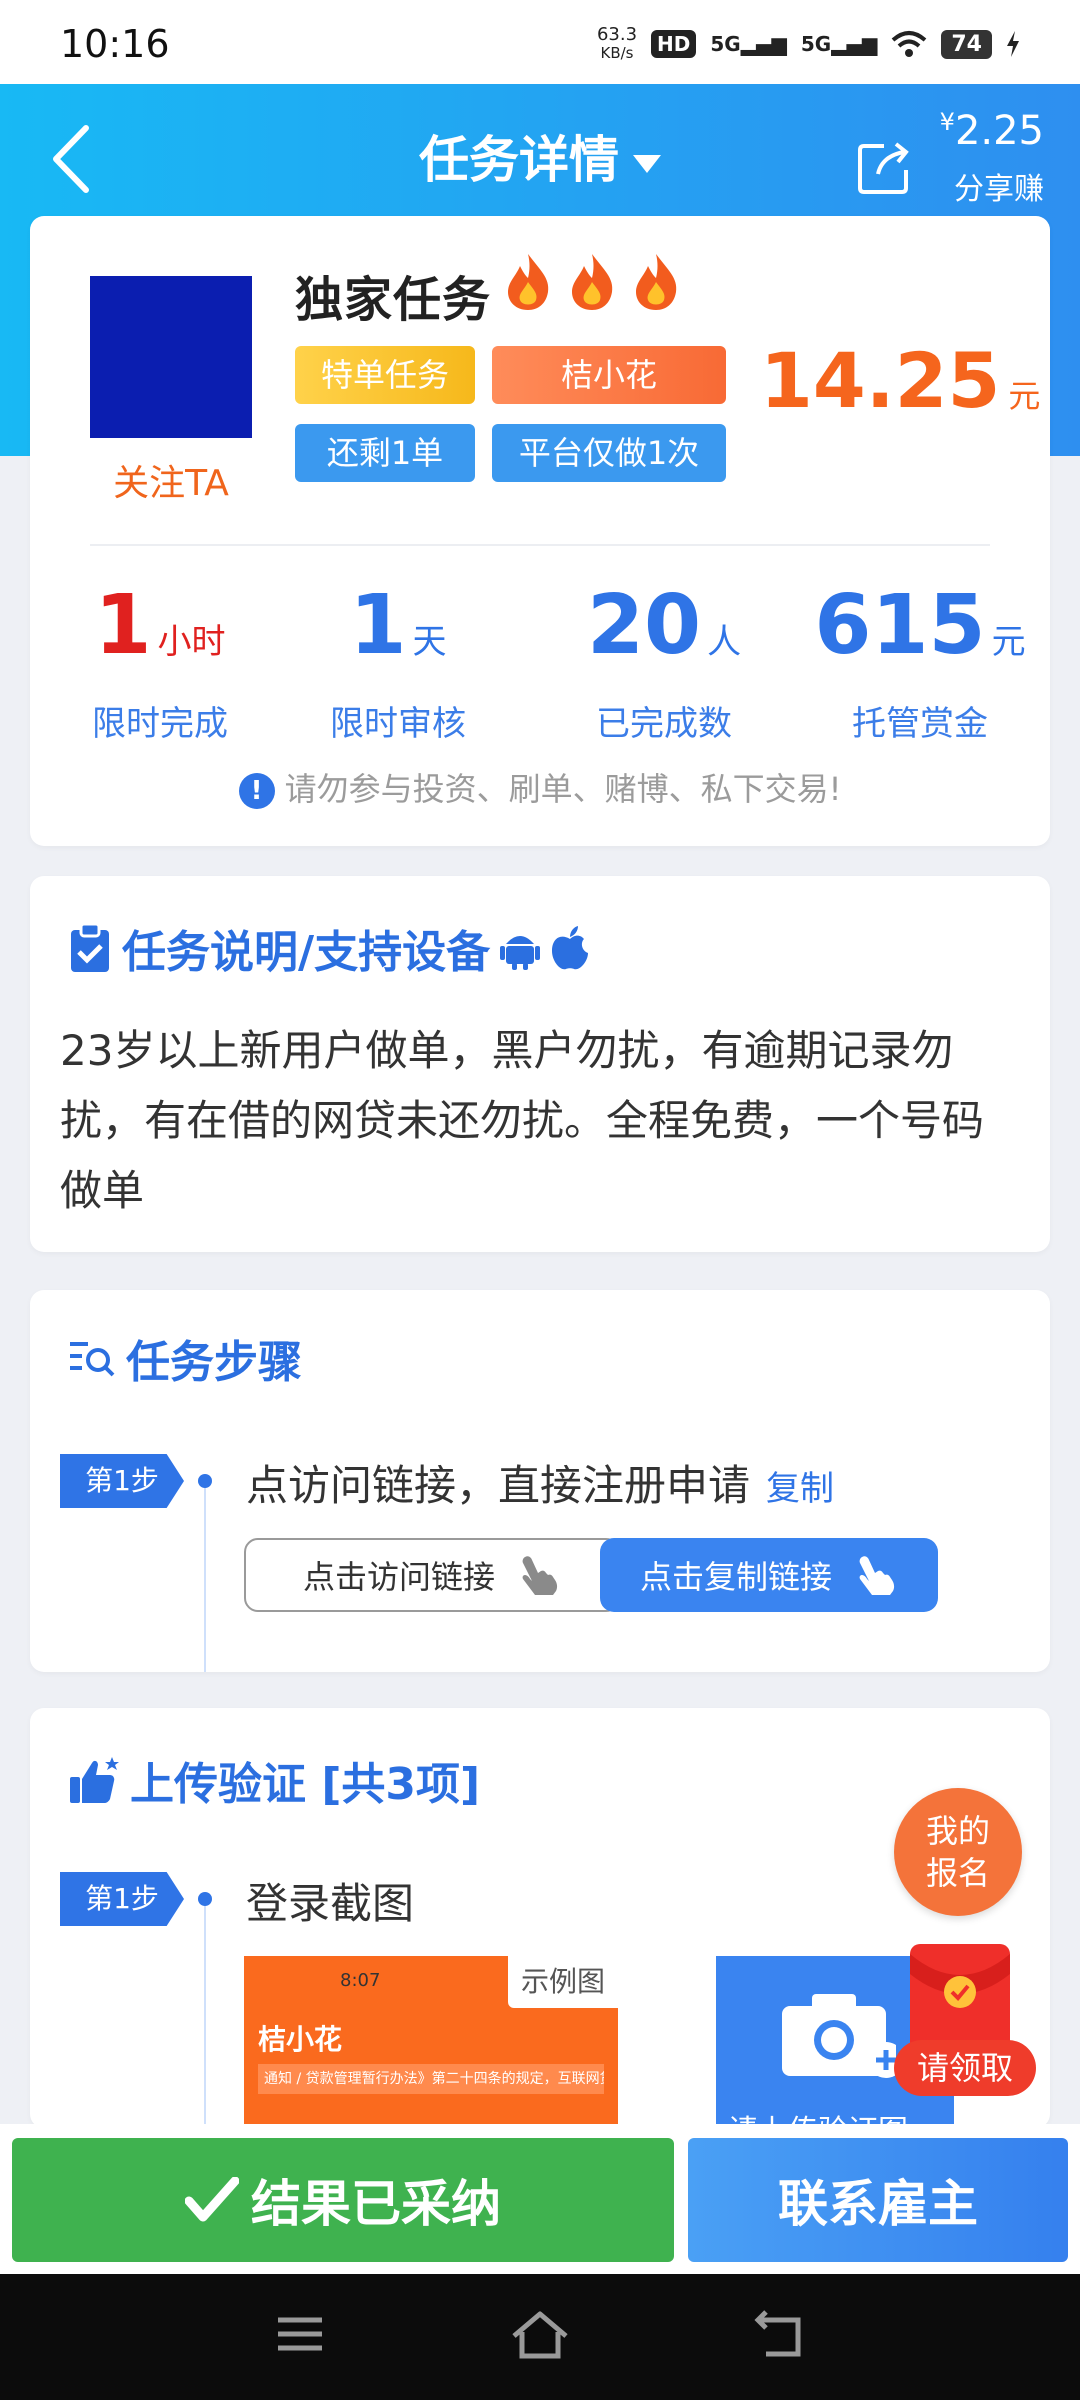  Describe the element at coordinates (674, 44) in the screenshot. I see `hd-icon: HD` at that location.